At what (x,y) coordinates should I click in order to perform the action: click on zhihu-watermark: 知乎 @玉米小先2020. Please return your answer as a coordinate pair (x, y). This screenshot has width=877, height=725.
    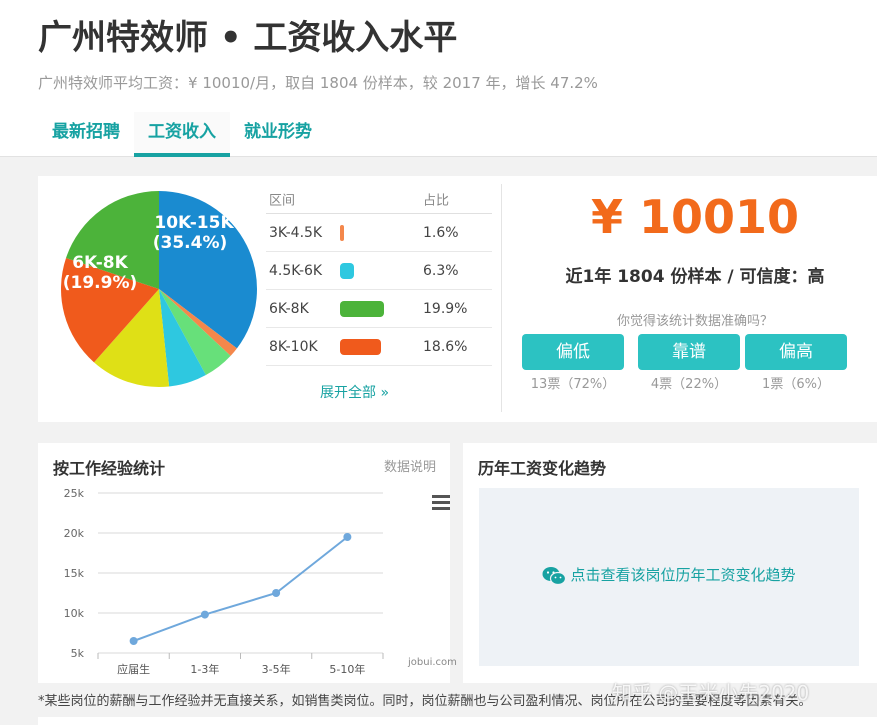
    Looking at the image, I should click on (711, 693).